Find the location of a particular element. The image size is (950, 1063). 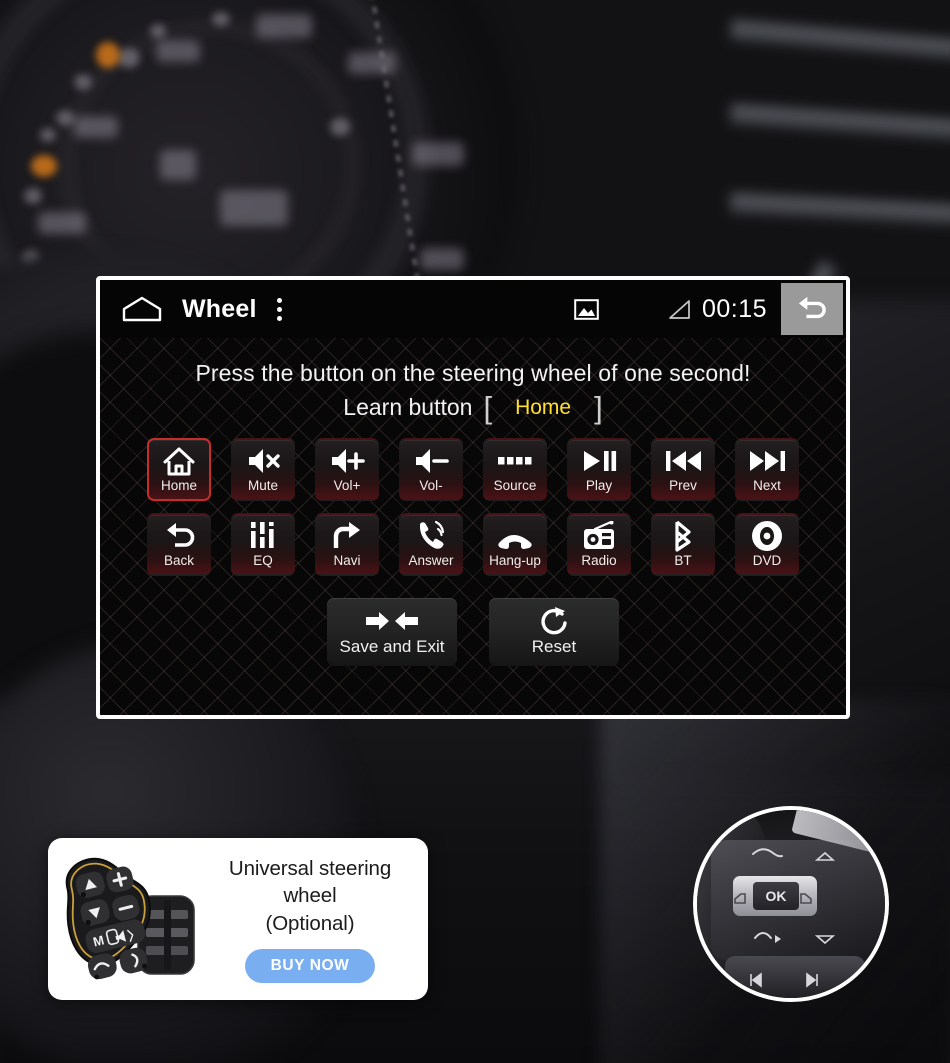

key-bt: BT is located at coordinates (683, 544).